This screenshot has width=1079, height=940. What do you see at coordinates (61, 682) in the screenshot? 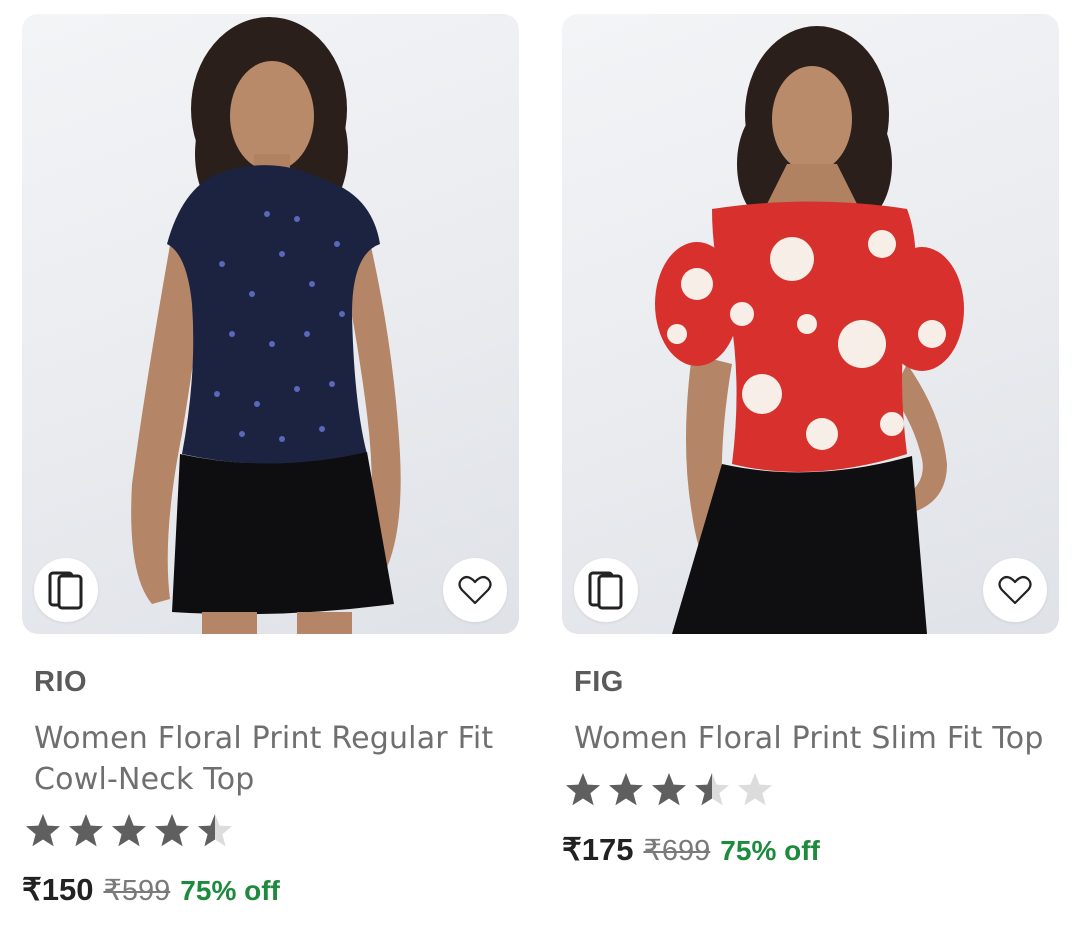
I see `brand-name: RIO` at bounding box center [61, 682].